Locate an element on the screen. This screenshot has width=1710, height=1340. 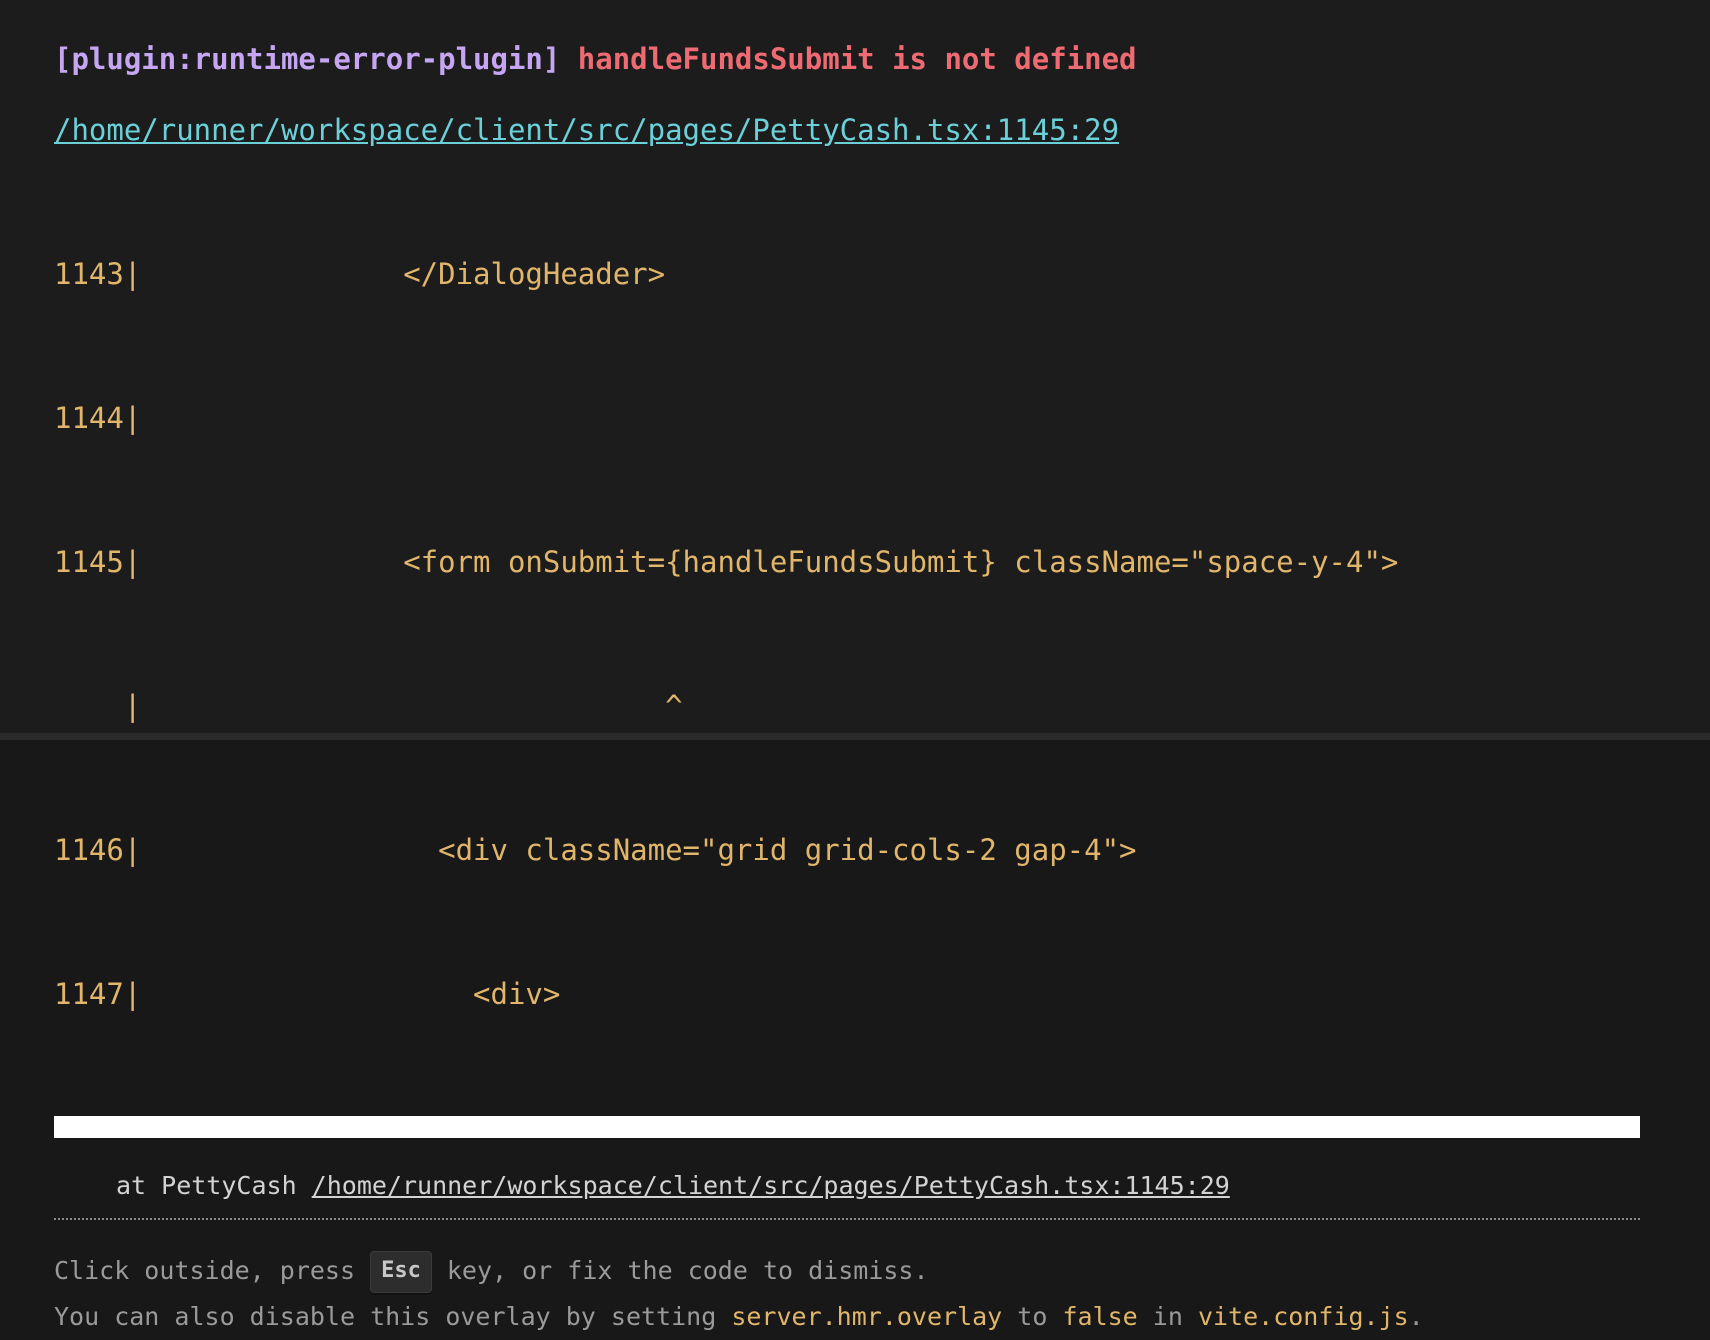
tip-text: in is located at coordinates (1167, 1316).